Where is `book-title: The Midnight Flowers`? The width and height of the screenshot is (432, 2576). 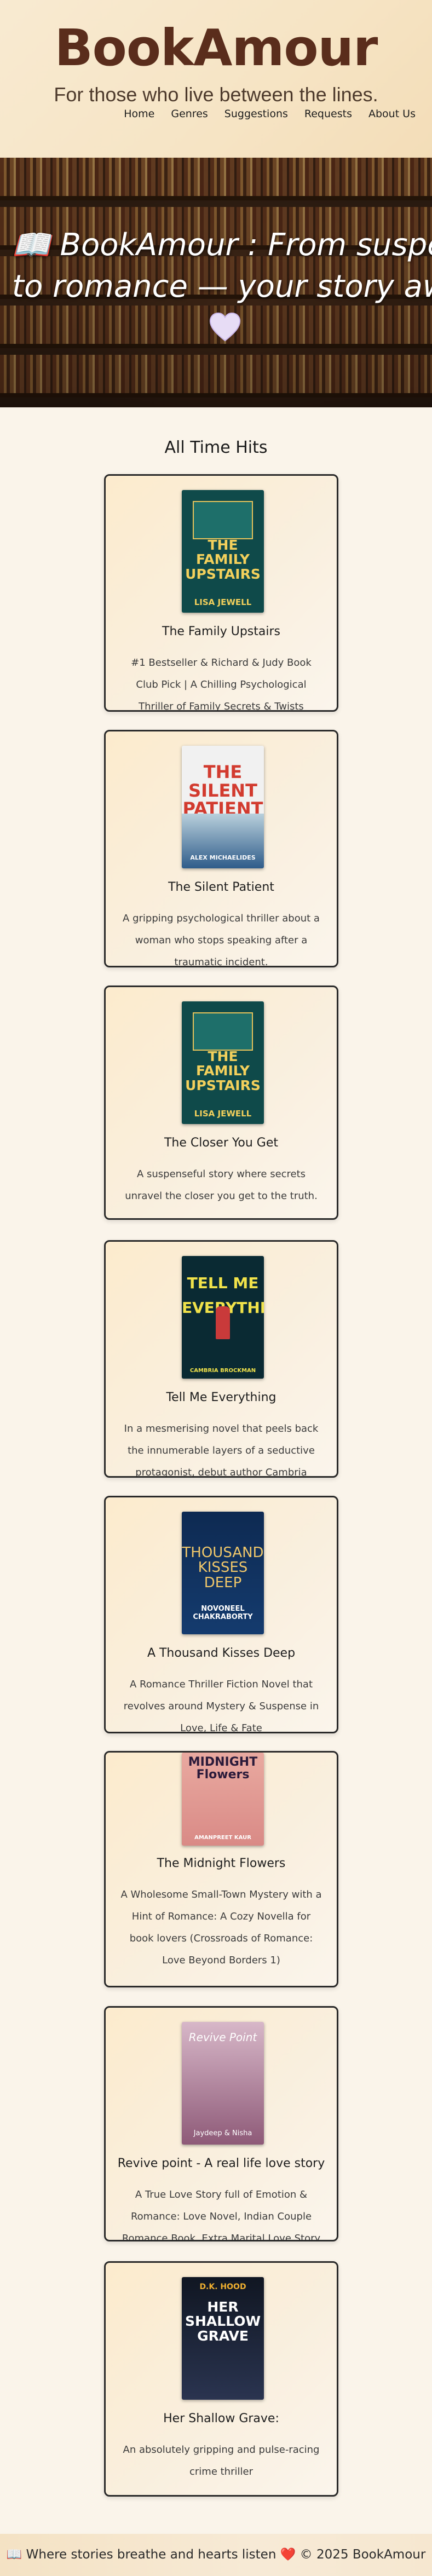
book-title: The Midnight Flowers is located at coordinates (221, 1863).